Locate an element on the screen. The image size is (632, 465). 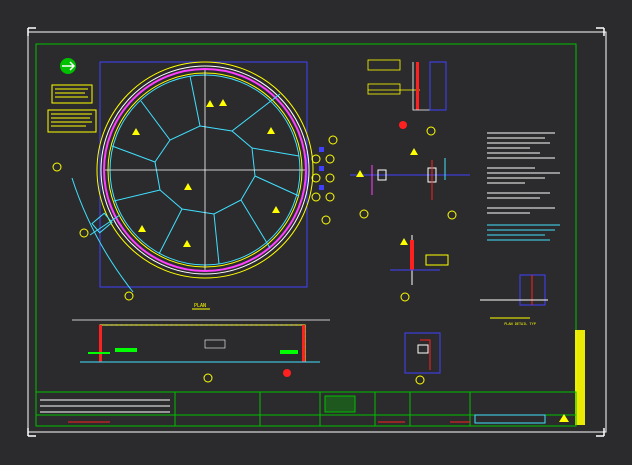
wall-right is located at coordinates (303, 343).